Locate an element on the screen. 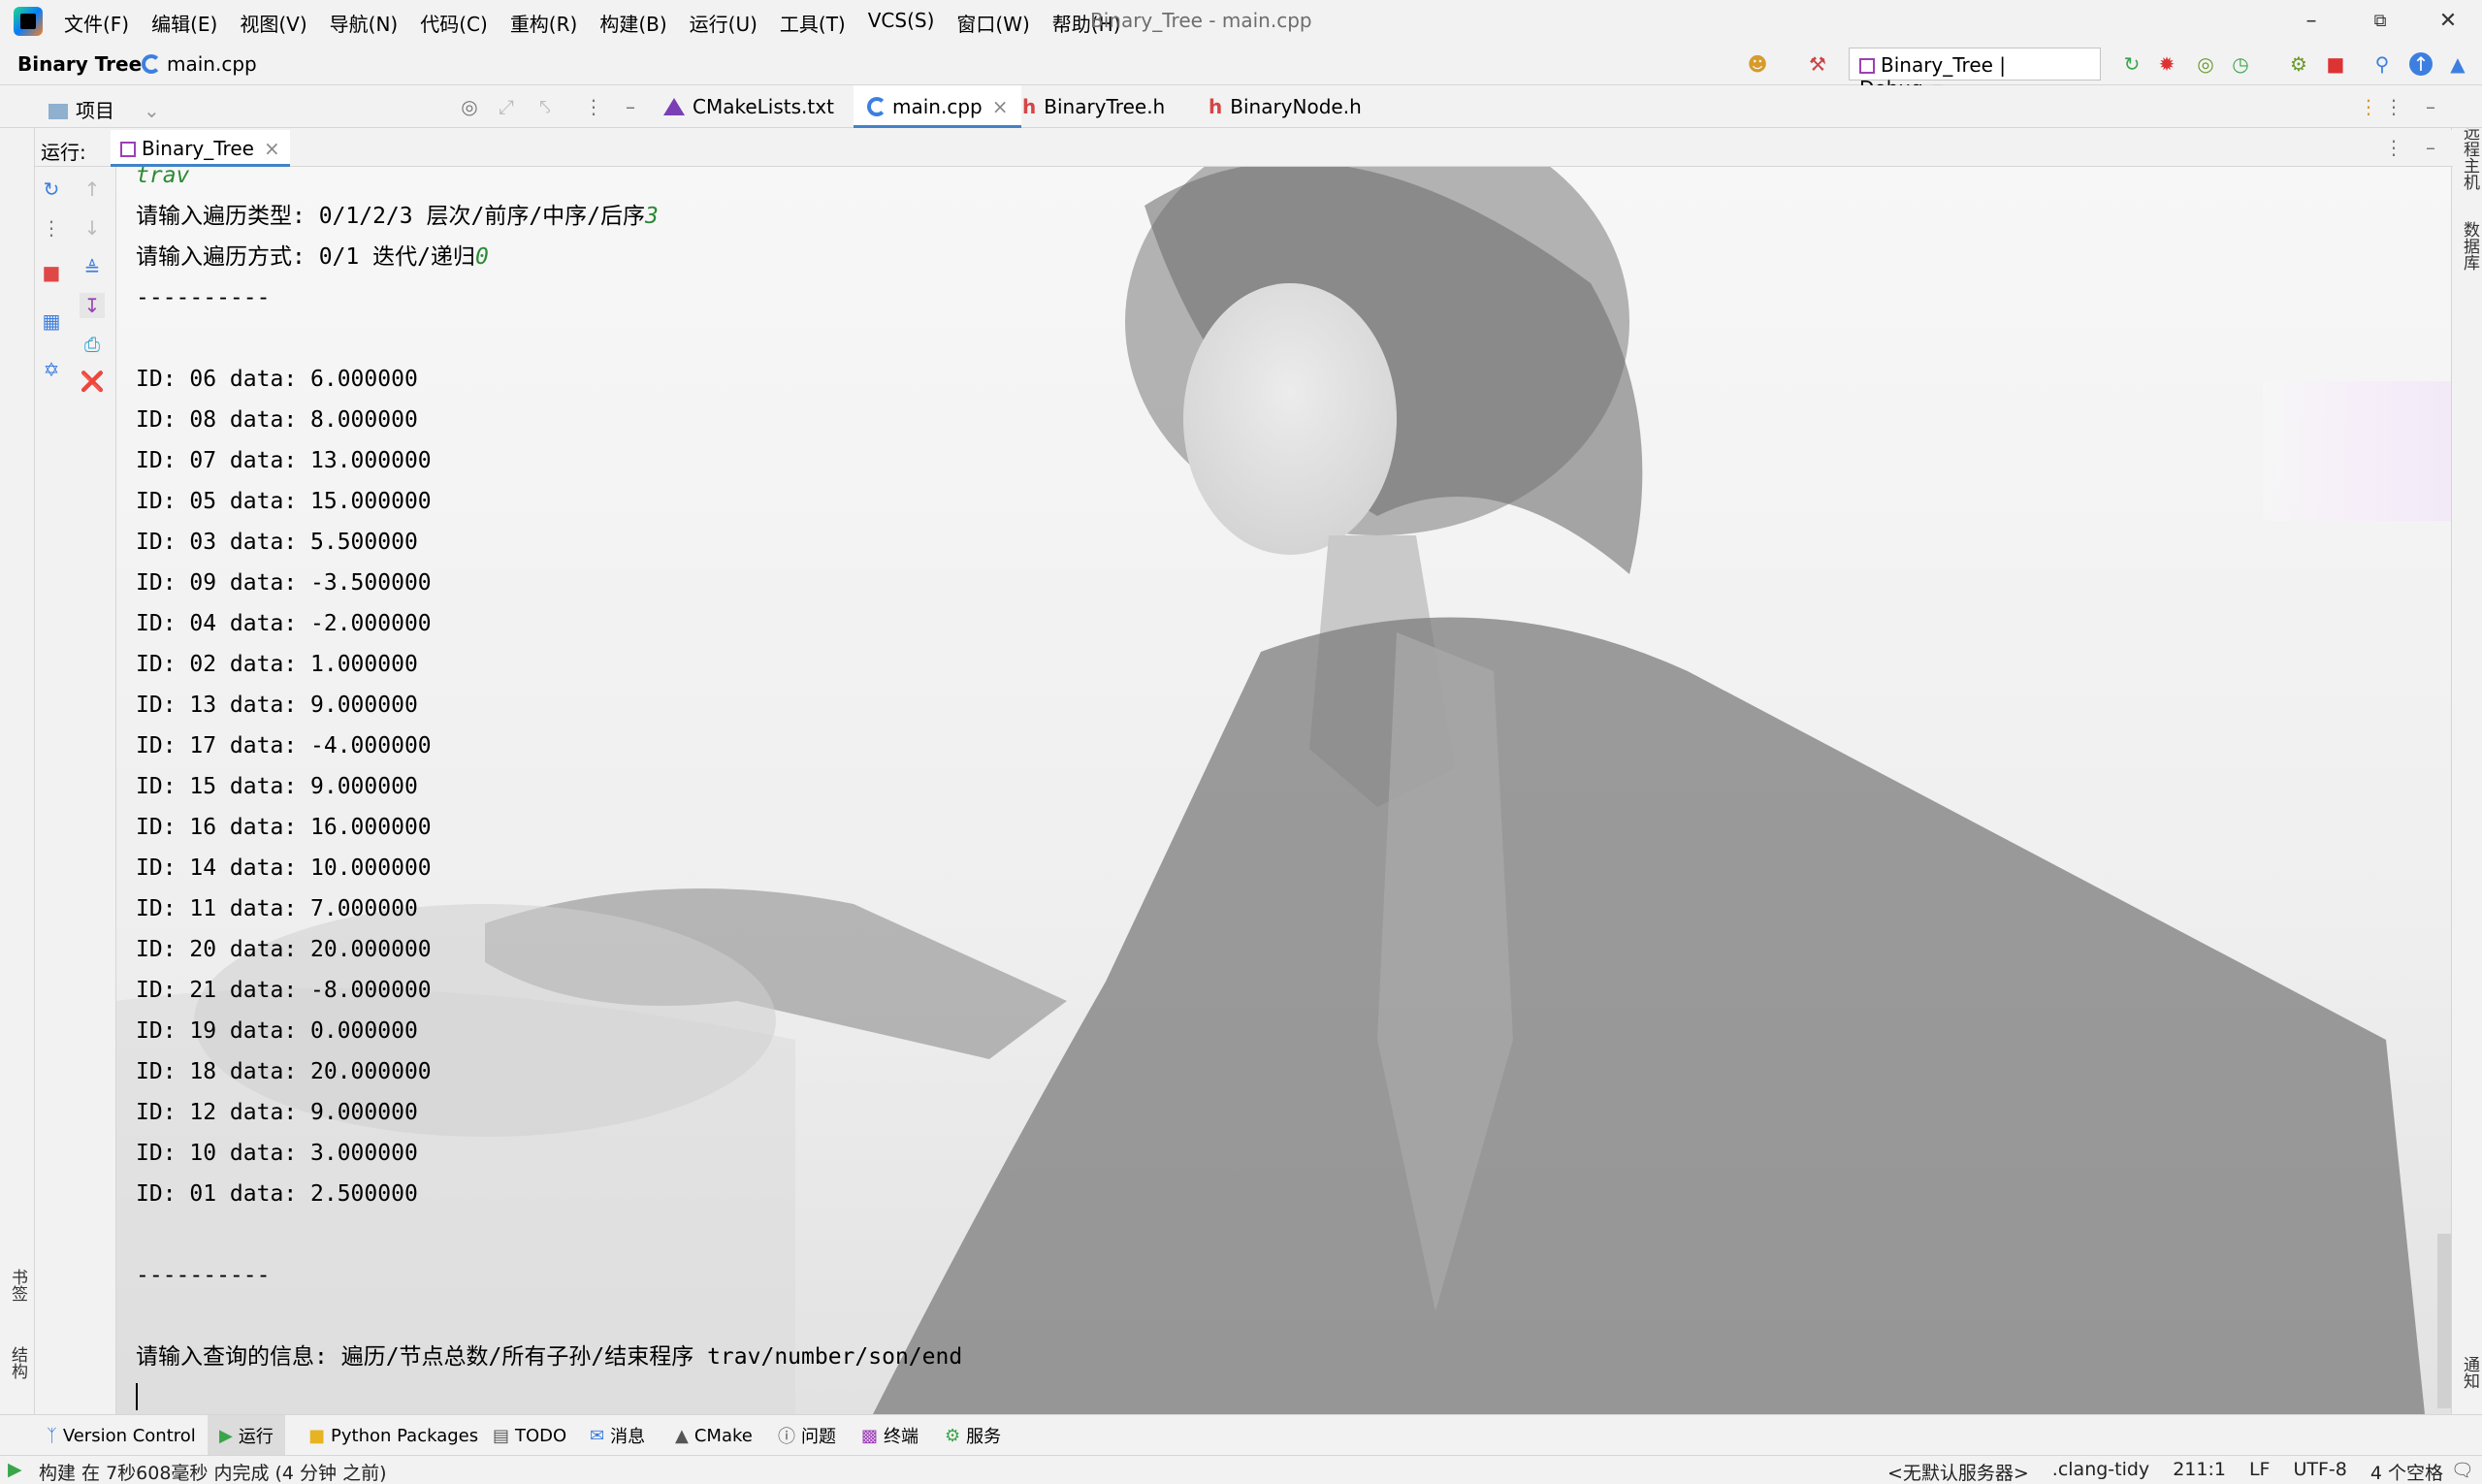 The width and height of the screenshot is (2482, 1484). list-icon: ▤ is located at coordinates (501, 1435).